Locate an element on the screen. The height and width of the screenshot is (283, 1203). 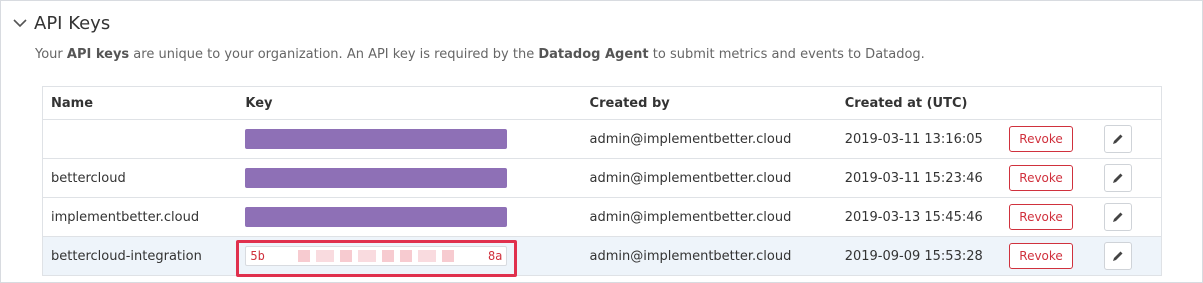
desc-strong-datadog-agent: Datadog Agent is located at coordinates (593, 54).